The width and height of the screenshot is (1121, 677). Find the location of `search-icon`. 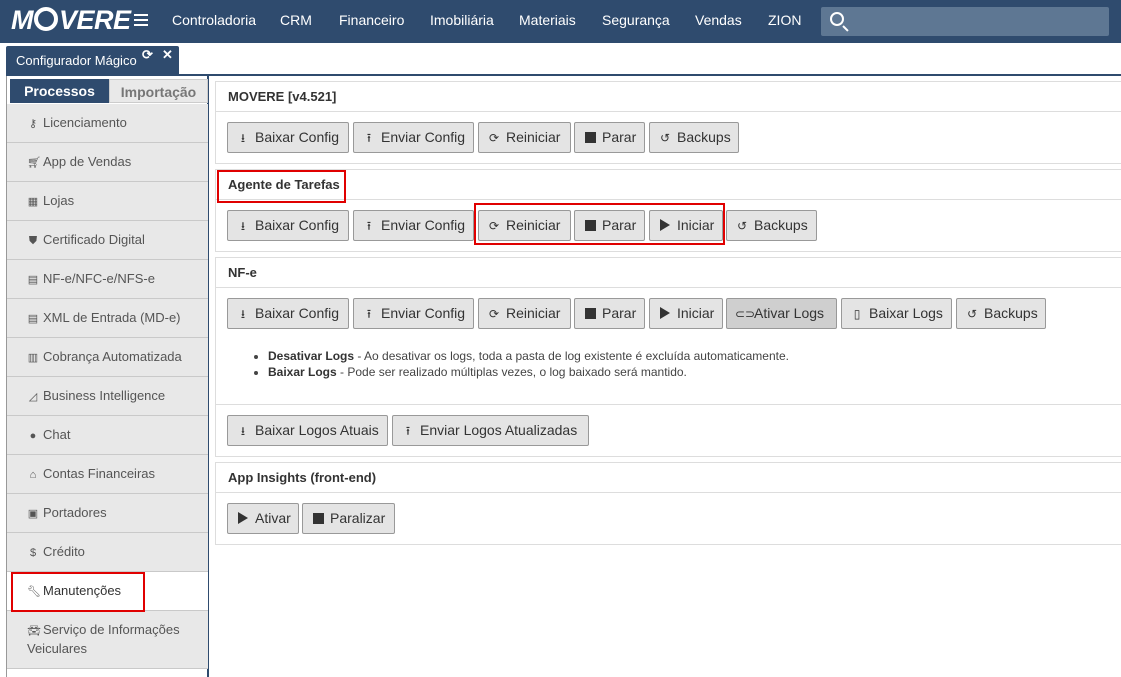

search-icon is located at coordinates (837, 19).